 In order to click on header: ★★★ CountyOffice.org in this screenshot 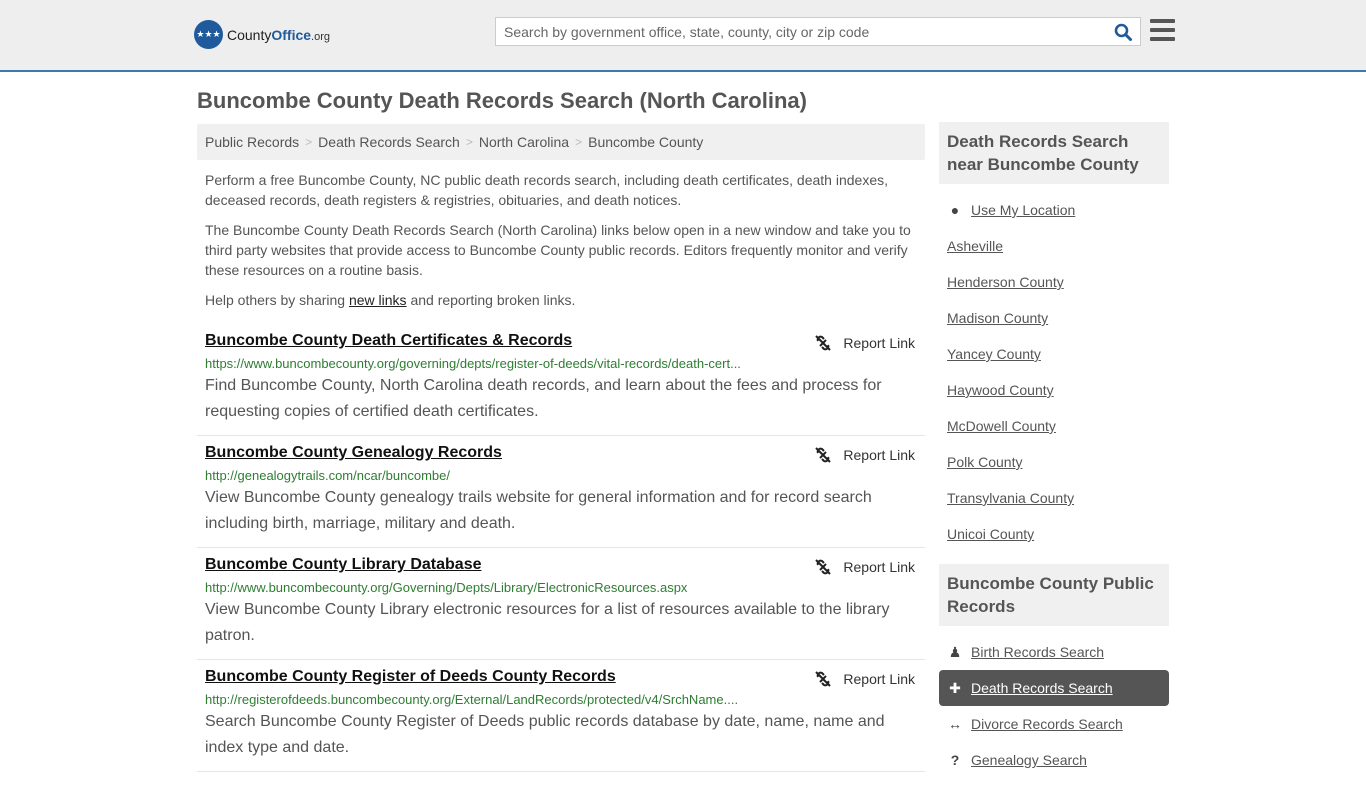, I will do `click(683, 36)`.